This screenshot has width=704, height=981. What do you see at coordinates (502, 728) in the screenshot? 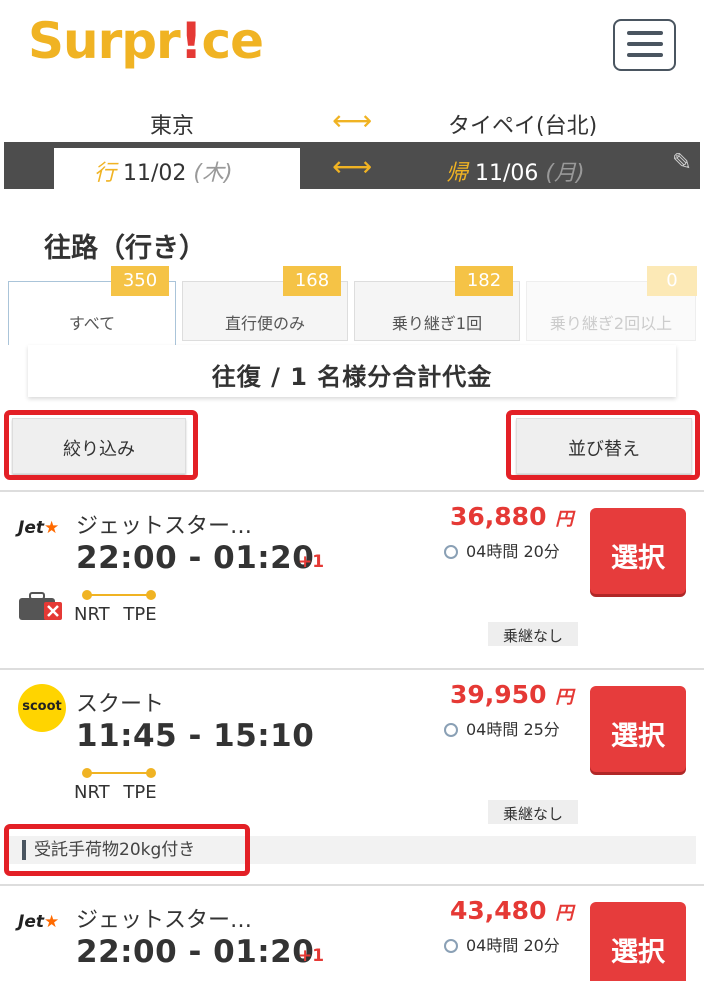
I see `flight-duration: 04時間 25分` at bounding box center [502, 728].